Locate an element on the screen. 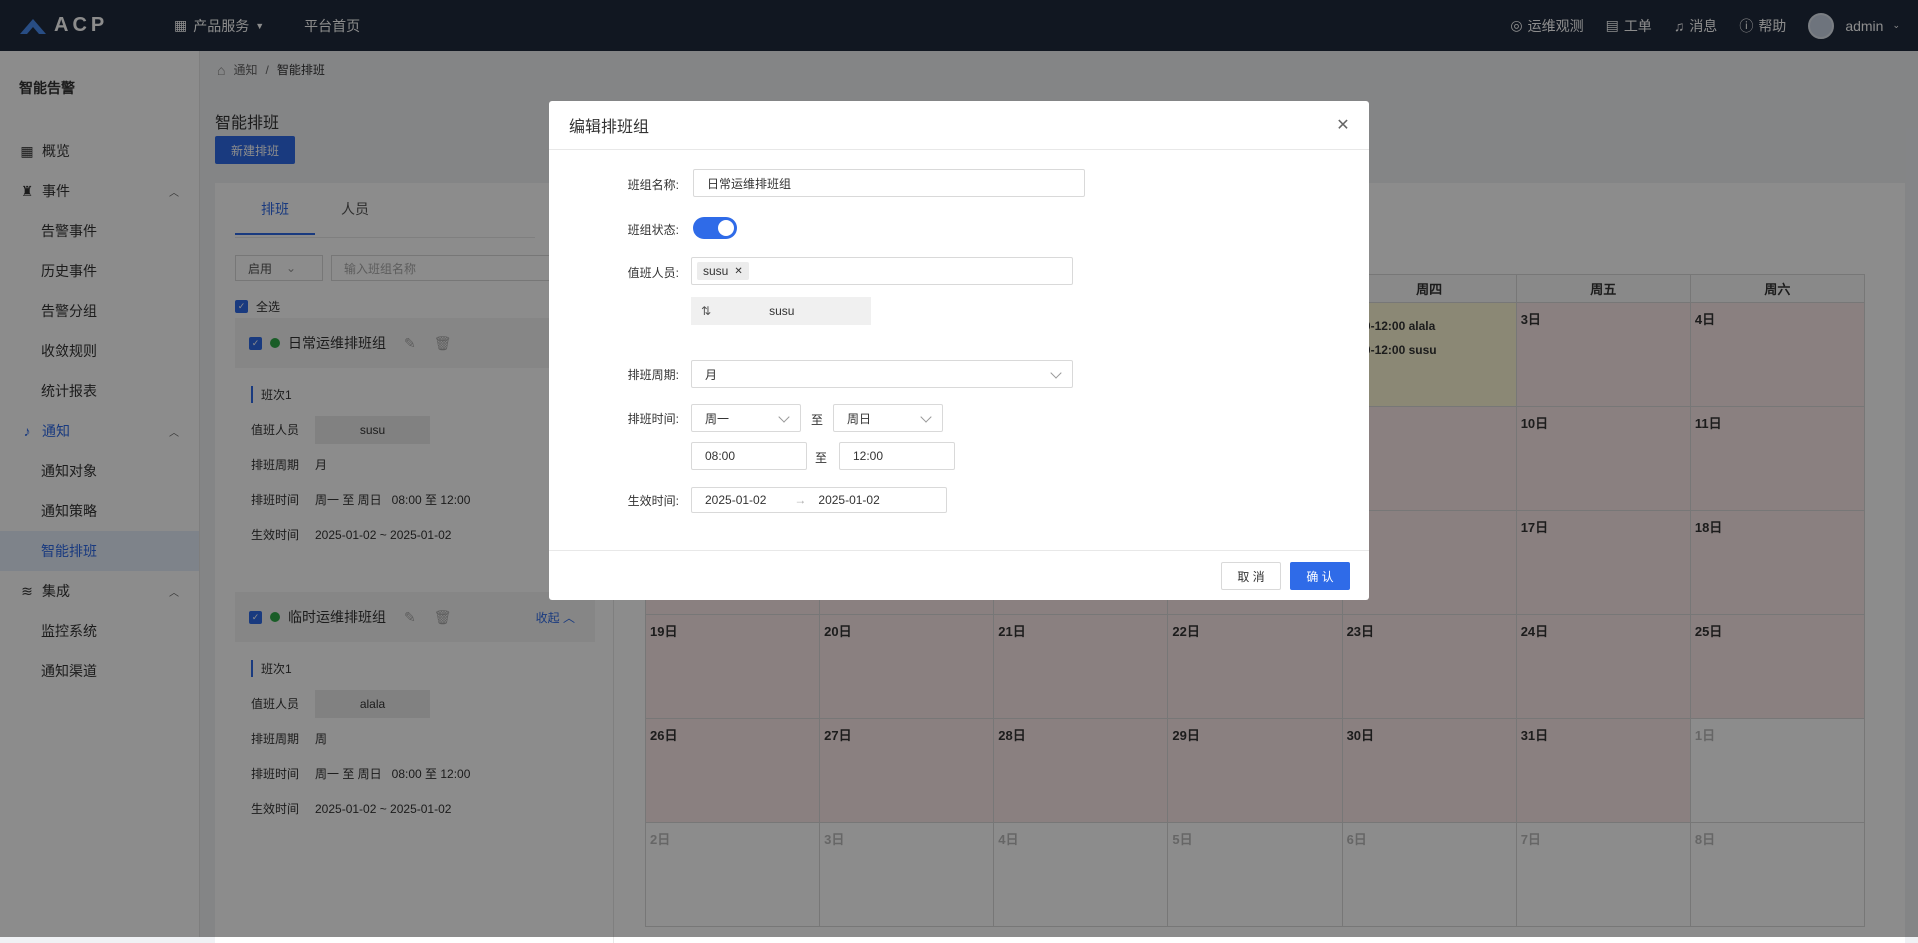 The width and height of the screenshot is (1918, 943). time-from-input: 08:00 is located at coordinates (749, 456).